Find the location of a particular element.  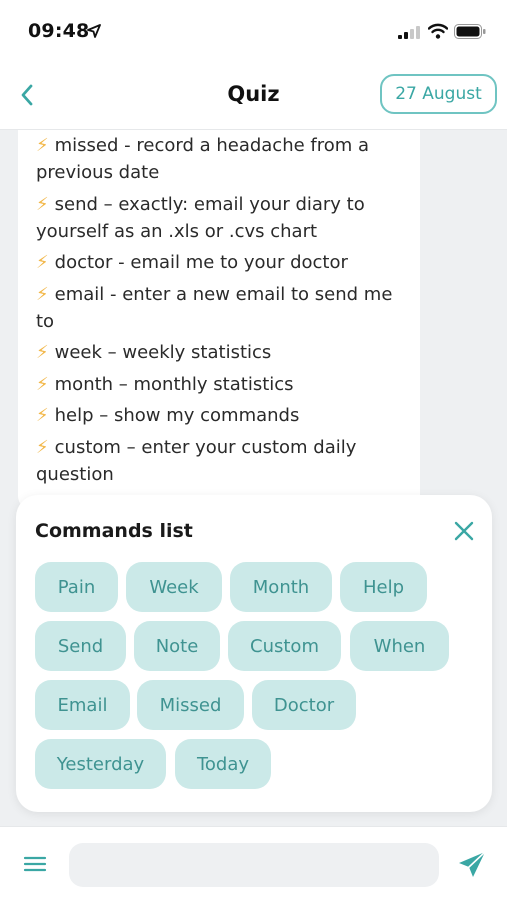

header: Quiz 27 August is located at coordinates (253, 96).